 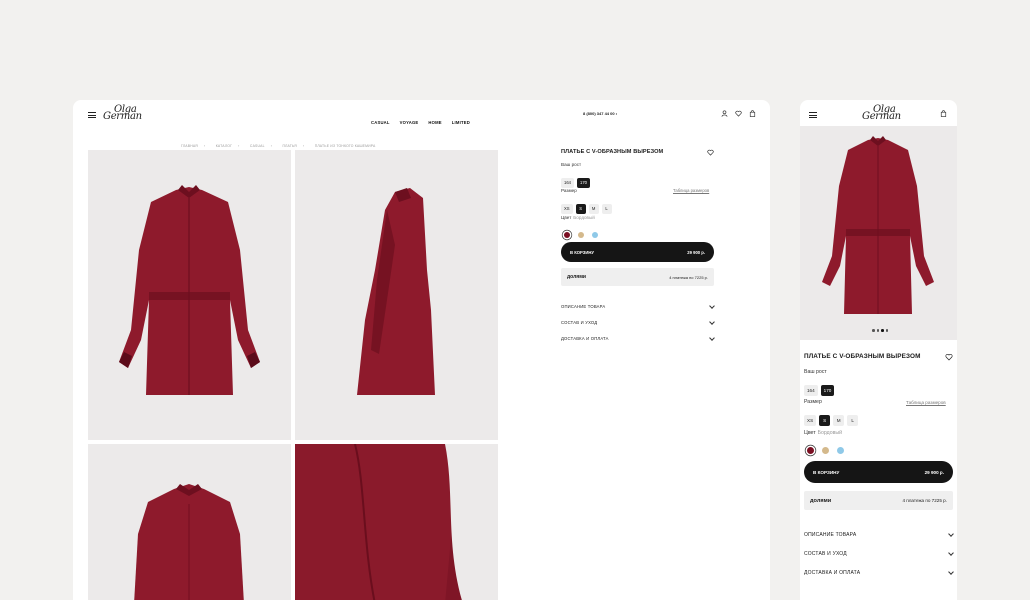 I want to click on cart-price: 29 900 р., so click(x=934, y=472).